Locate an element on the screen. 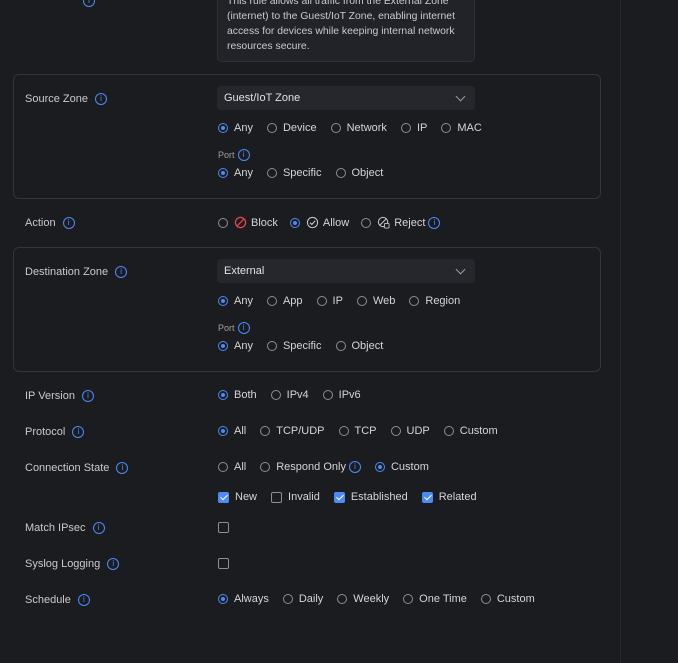 The width and height of the screenshot is (678, 663). source-match-mac: MAC is located at coordinates (461, 128).